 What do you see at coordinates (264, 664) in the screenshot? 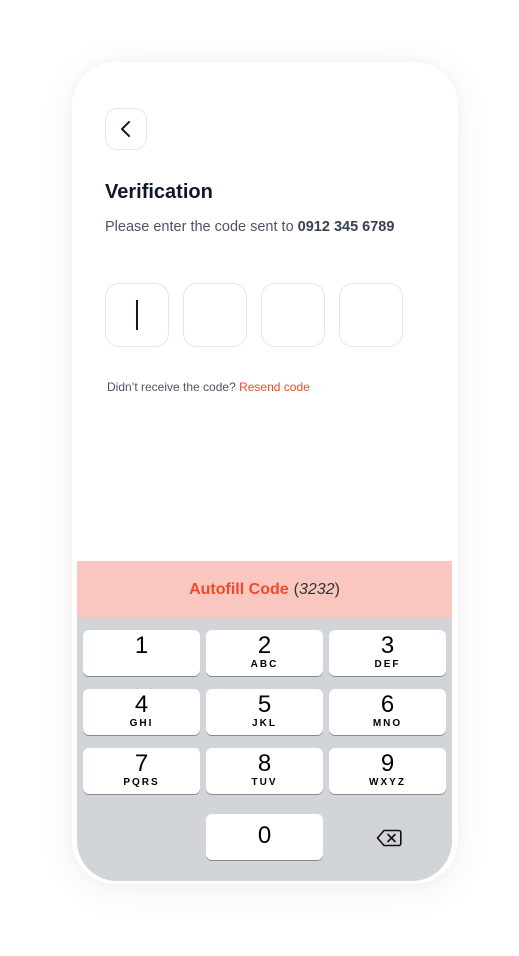
I see `key-letters: ABC` at bounding box center [264, 664].